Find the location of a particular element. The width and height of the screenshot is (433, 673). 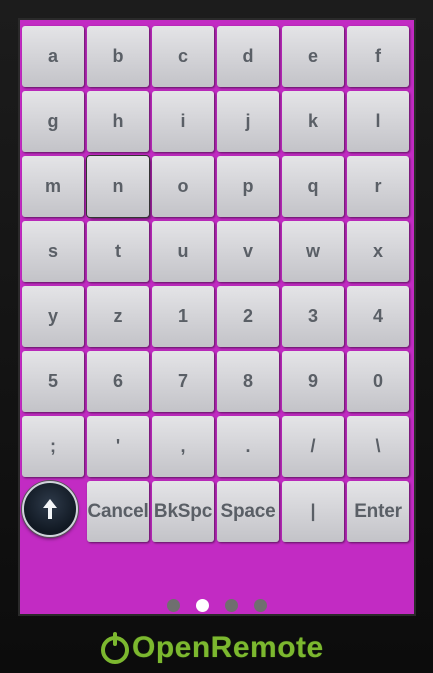

enter-button: Enter is located at coordinates (378, 511).